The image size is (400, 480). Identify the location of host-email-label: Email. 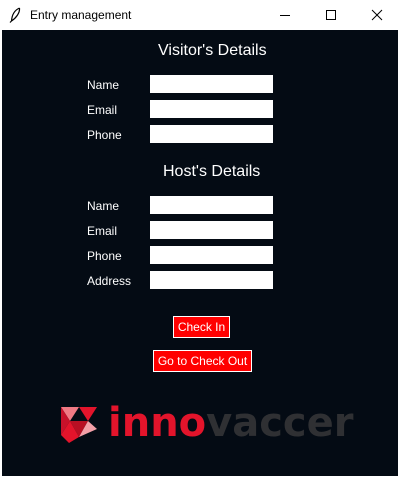
(102, 231).